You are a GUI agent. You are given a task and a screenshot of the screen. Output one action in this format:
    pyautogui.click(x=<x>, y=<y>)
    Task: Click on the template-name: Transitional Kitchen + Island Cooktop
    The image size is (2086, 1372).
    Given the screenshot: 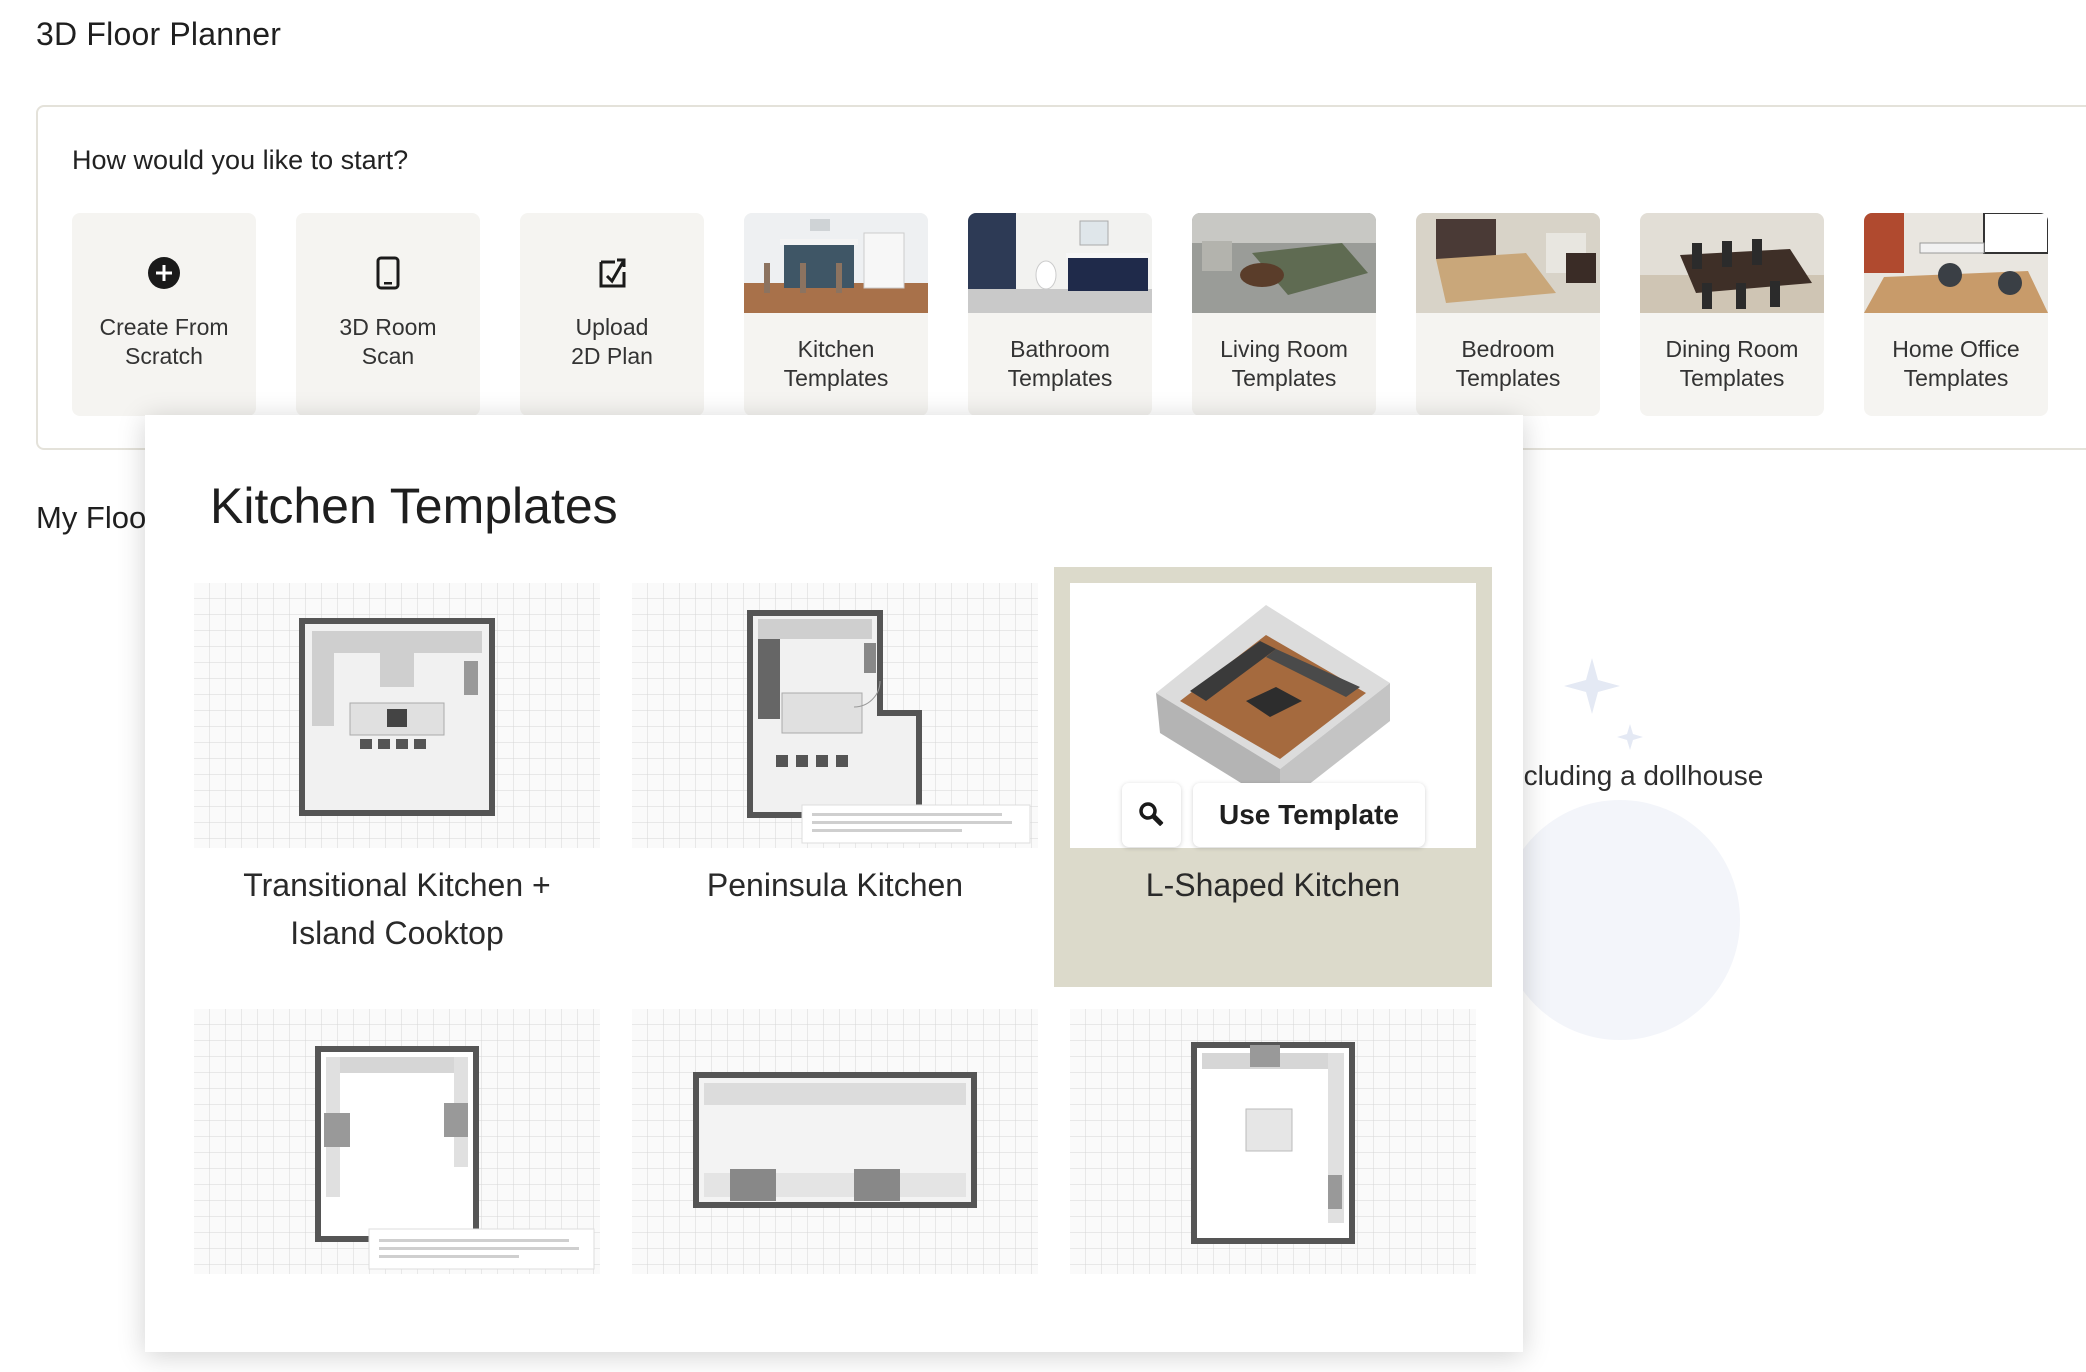 What is the action you would take?
    pyautogui.click(x=397, y=909)
    